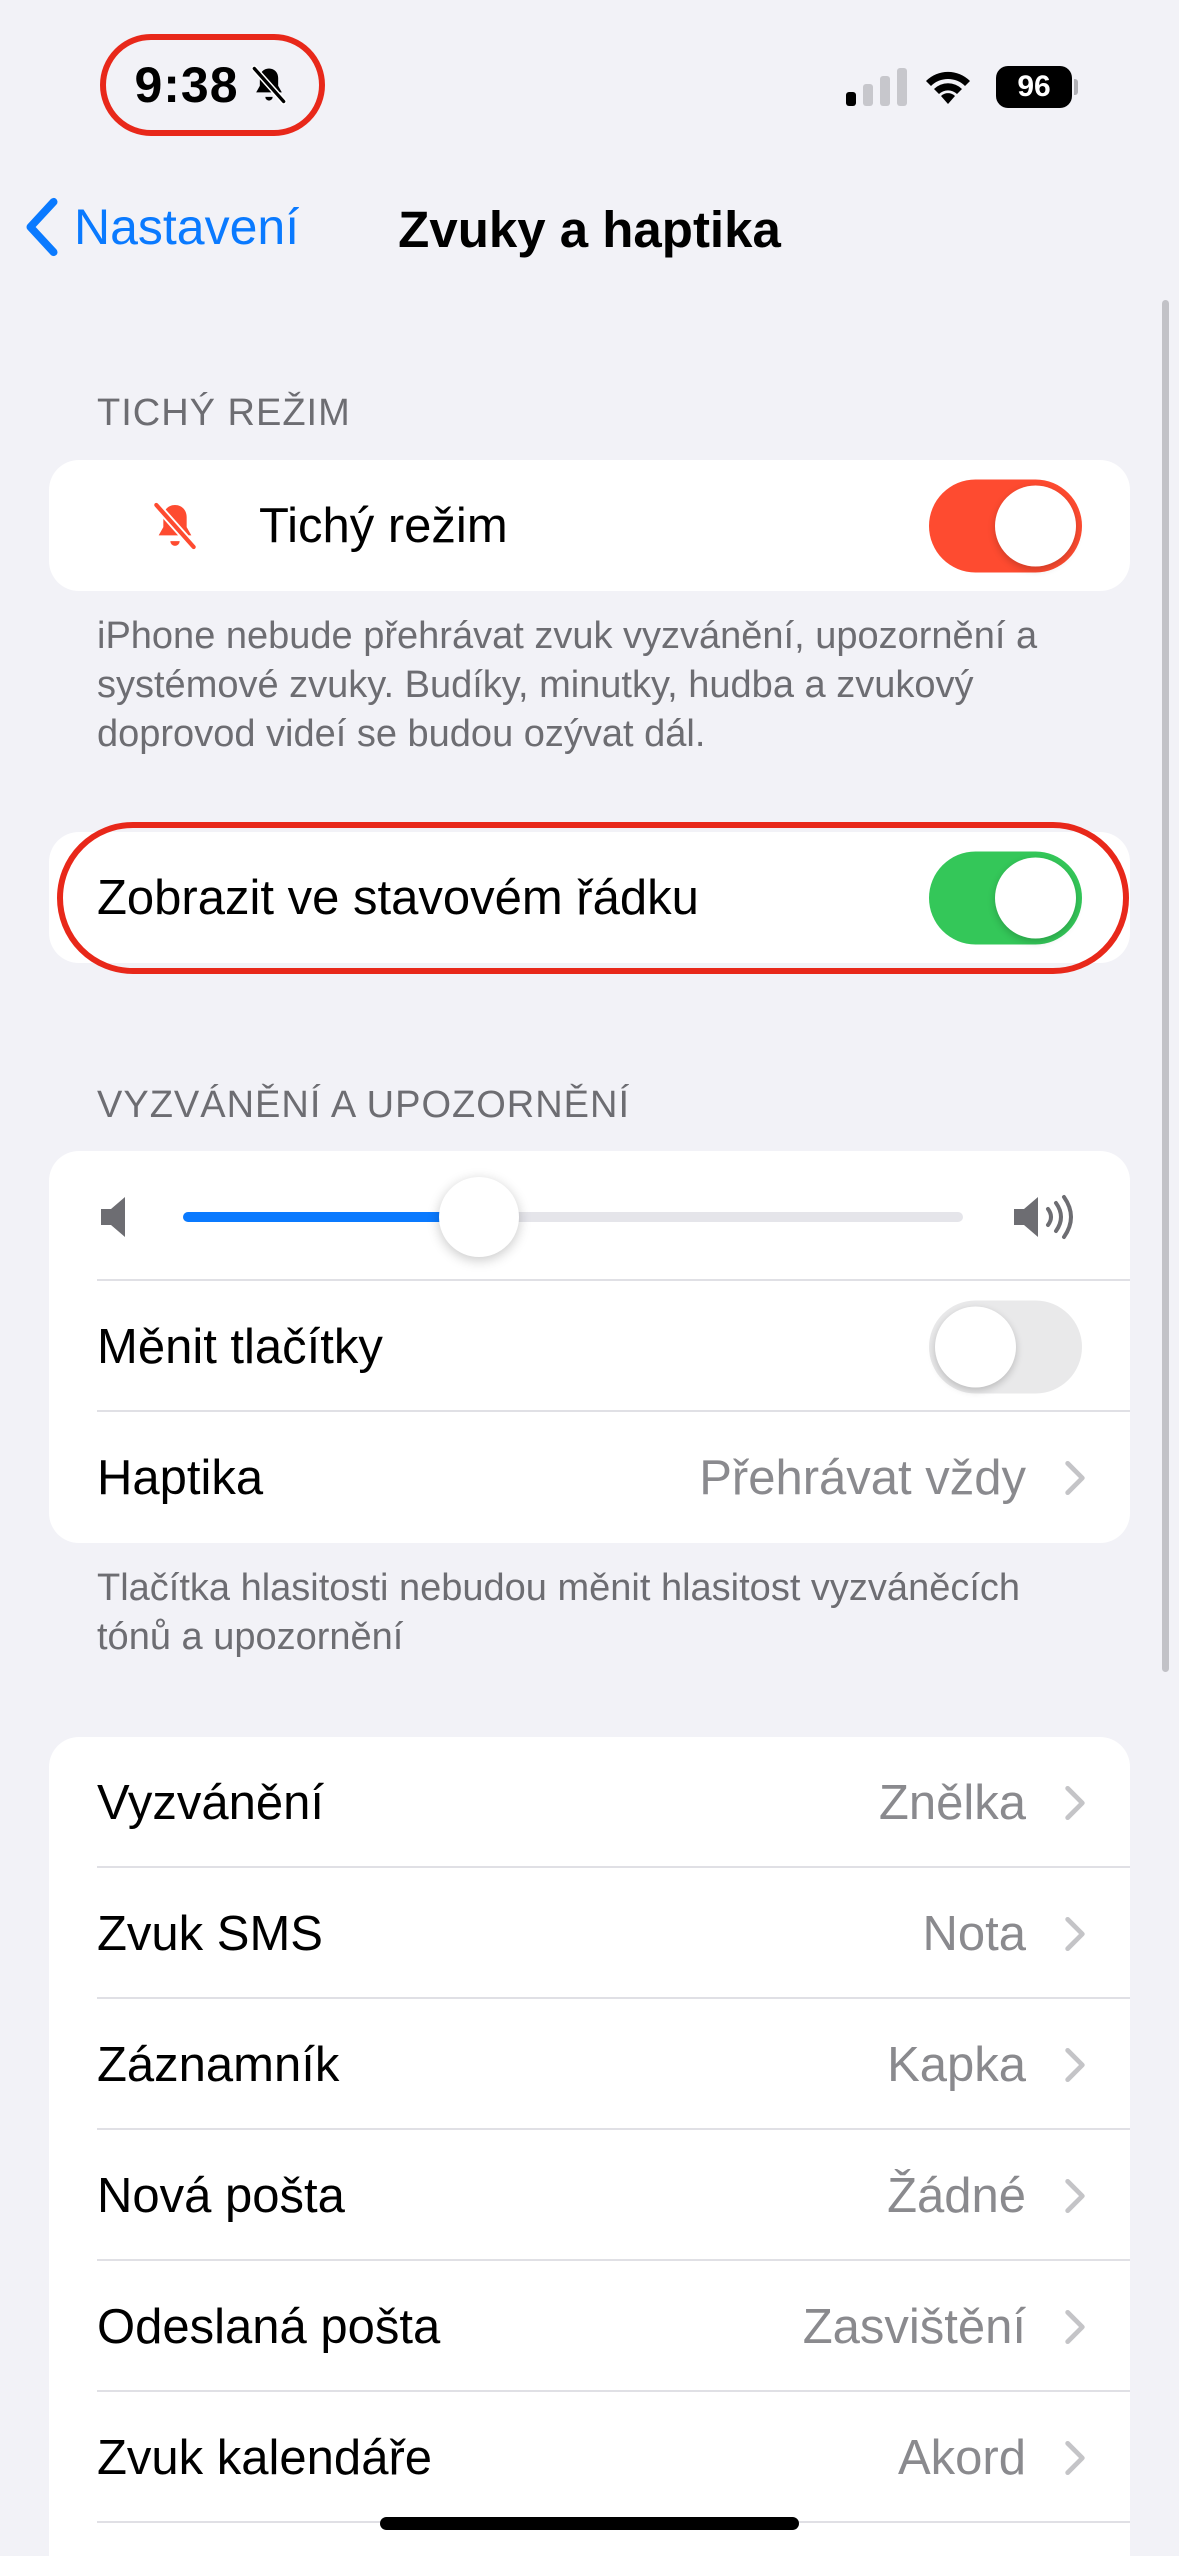 Image resolution: width=1179 pixels, height=2556 pixels. Describe the element at coordinates (383, 525) in the screenshot. I see `silent-mode-label: Tichý režim` at that location.